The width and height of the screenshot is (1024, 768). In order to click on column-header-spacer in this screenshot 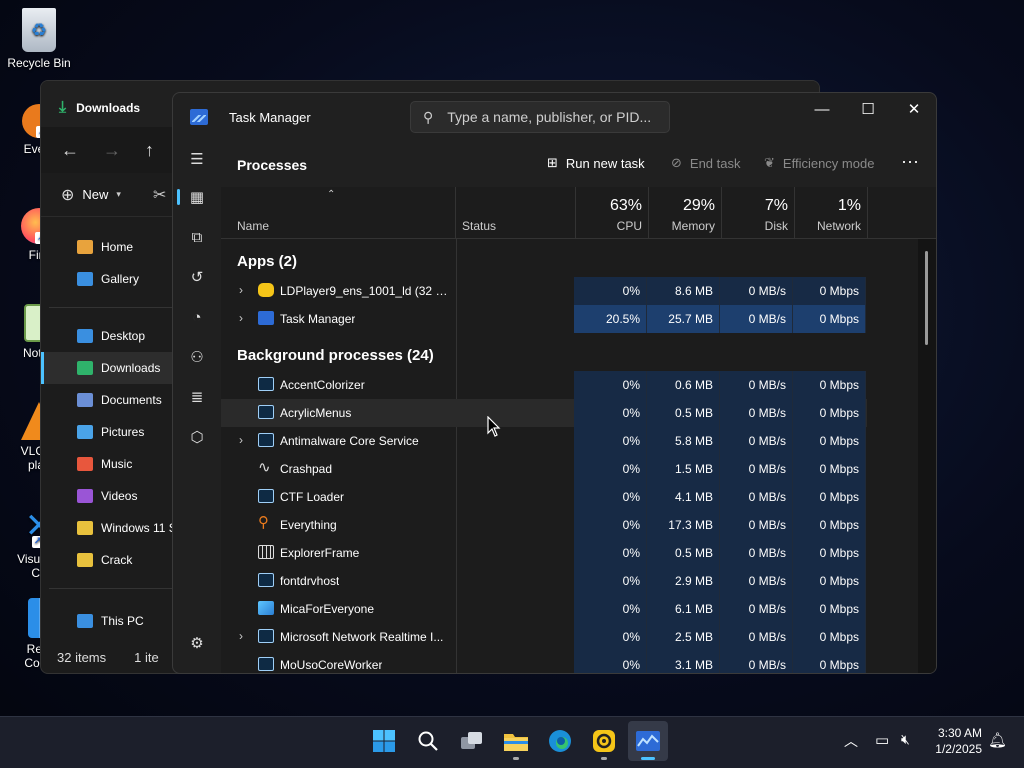, I will do `click(902, 213)`.